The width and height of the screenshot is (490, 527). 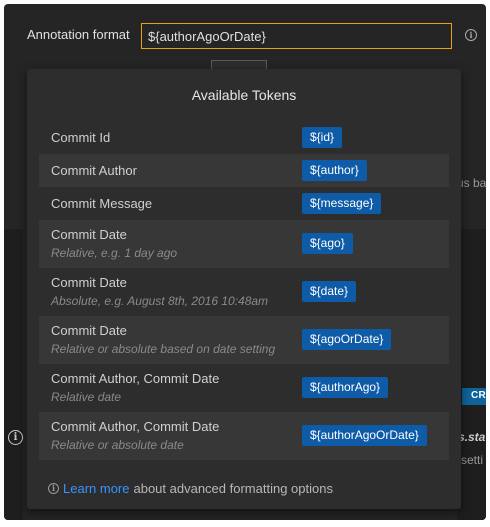 I want to click on token-description: Relative date, so click(x=86, y=397).